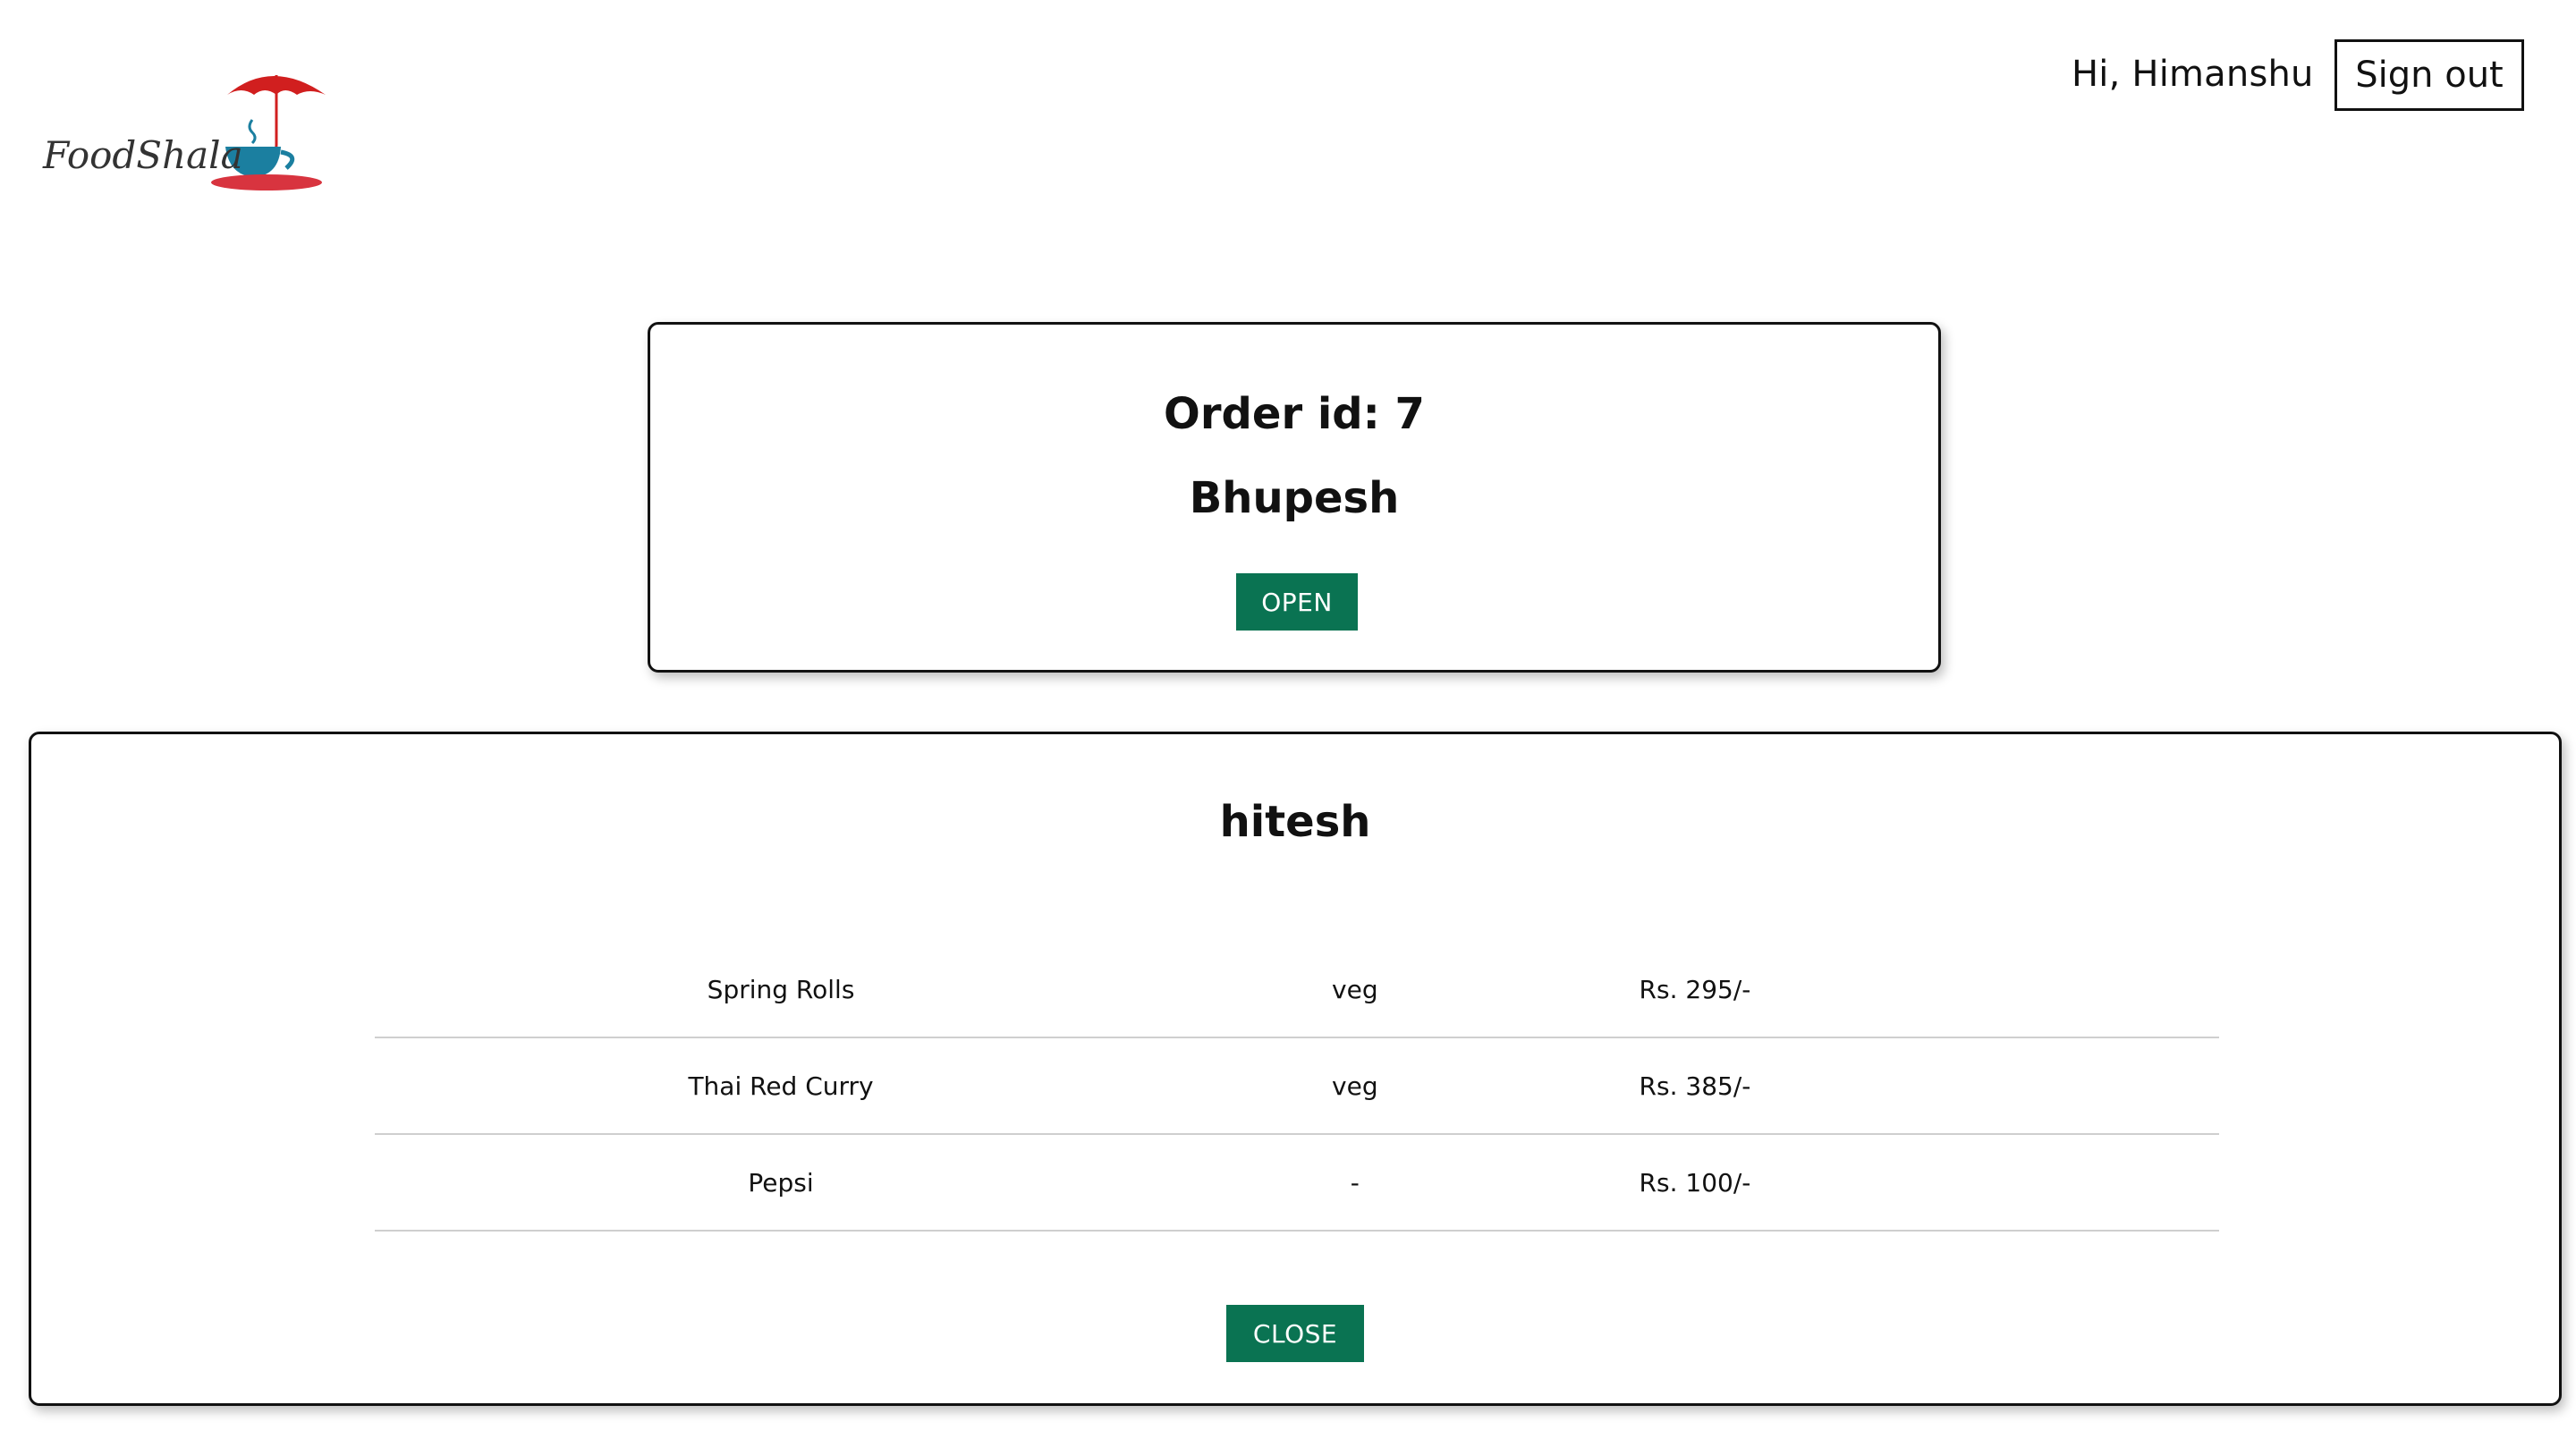  What do you see at coordinates (2429, 75) in the screenshot?
I see `sign-out-button: Sign out` at bounding box center [2429, 75].